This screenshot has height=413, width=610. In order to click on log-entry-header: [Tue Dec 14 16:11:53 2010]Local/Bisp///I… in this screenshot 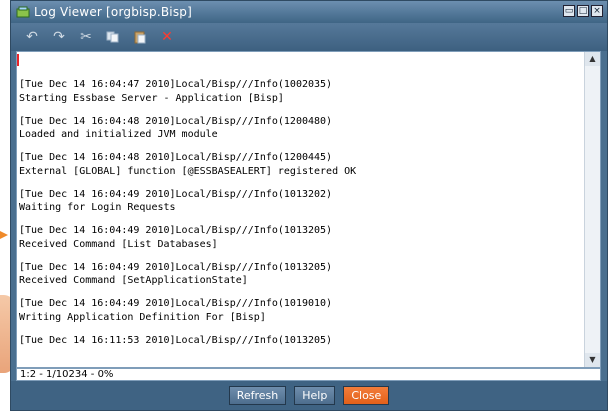, I will do `click(176, 340)`.